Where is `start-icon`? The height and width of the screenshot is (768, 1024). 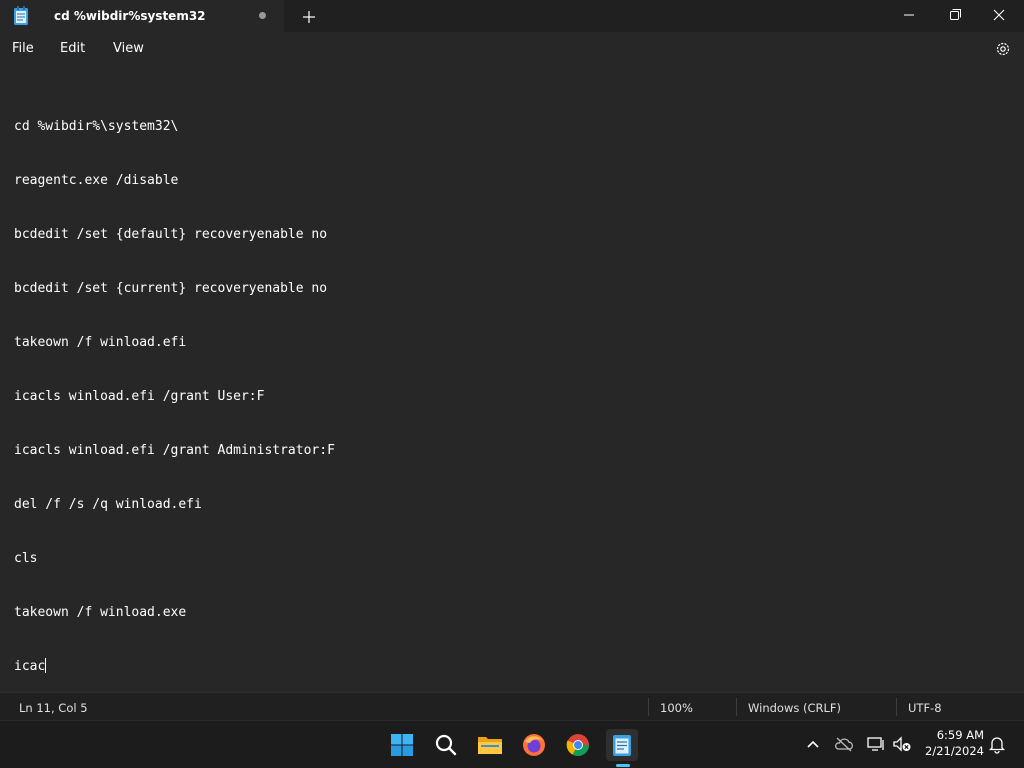
start-icon is located at coordinates (402, 745).